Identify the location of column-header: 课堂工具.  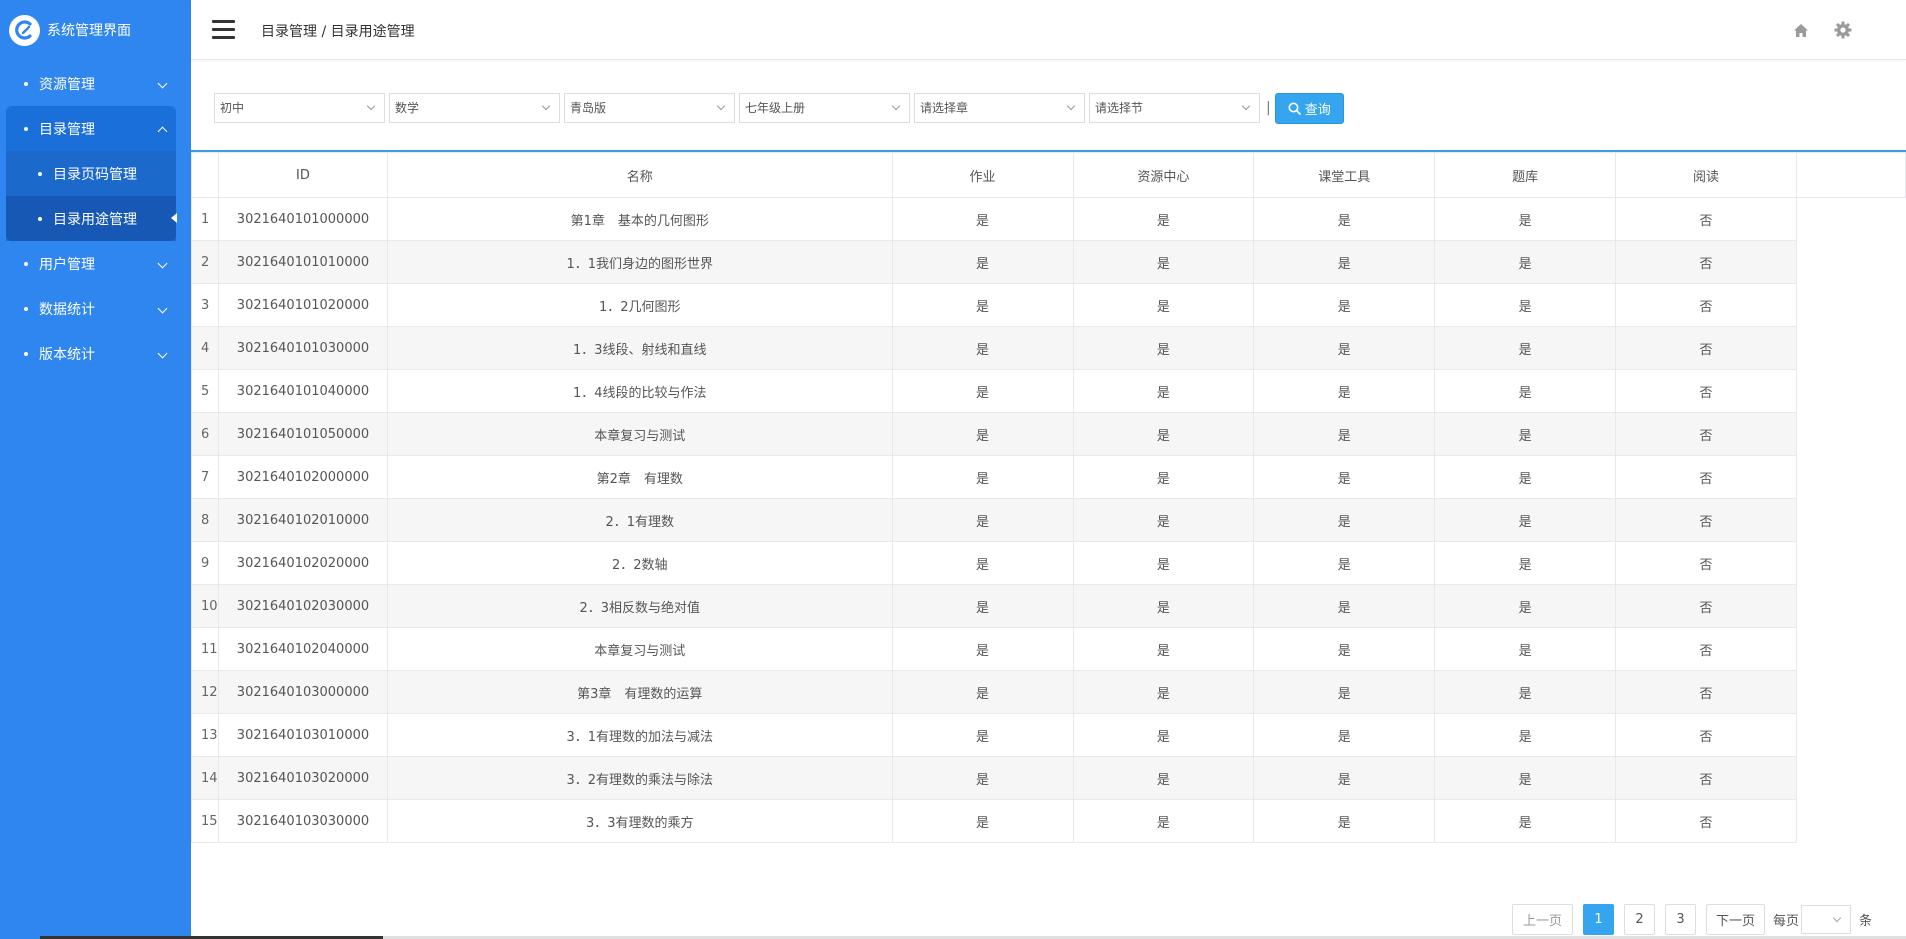
(1344, 175).